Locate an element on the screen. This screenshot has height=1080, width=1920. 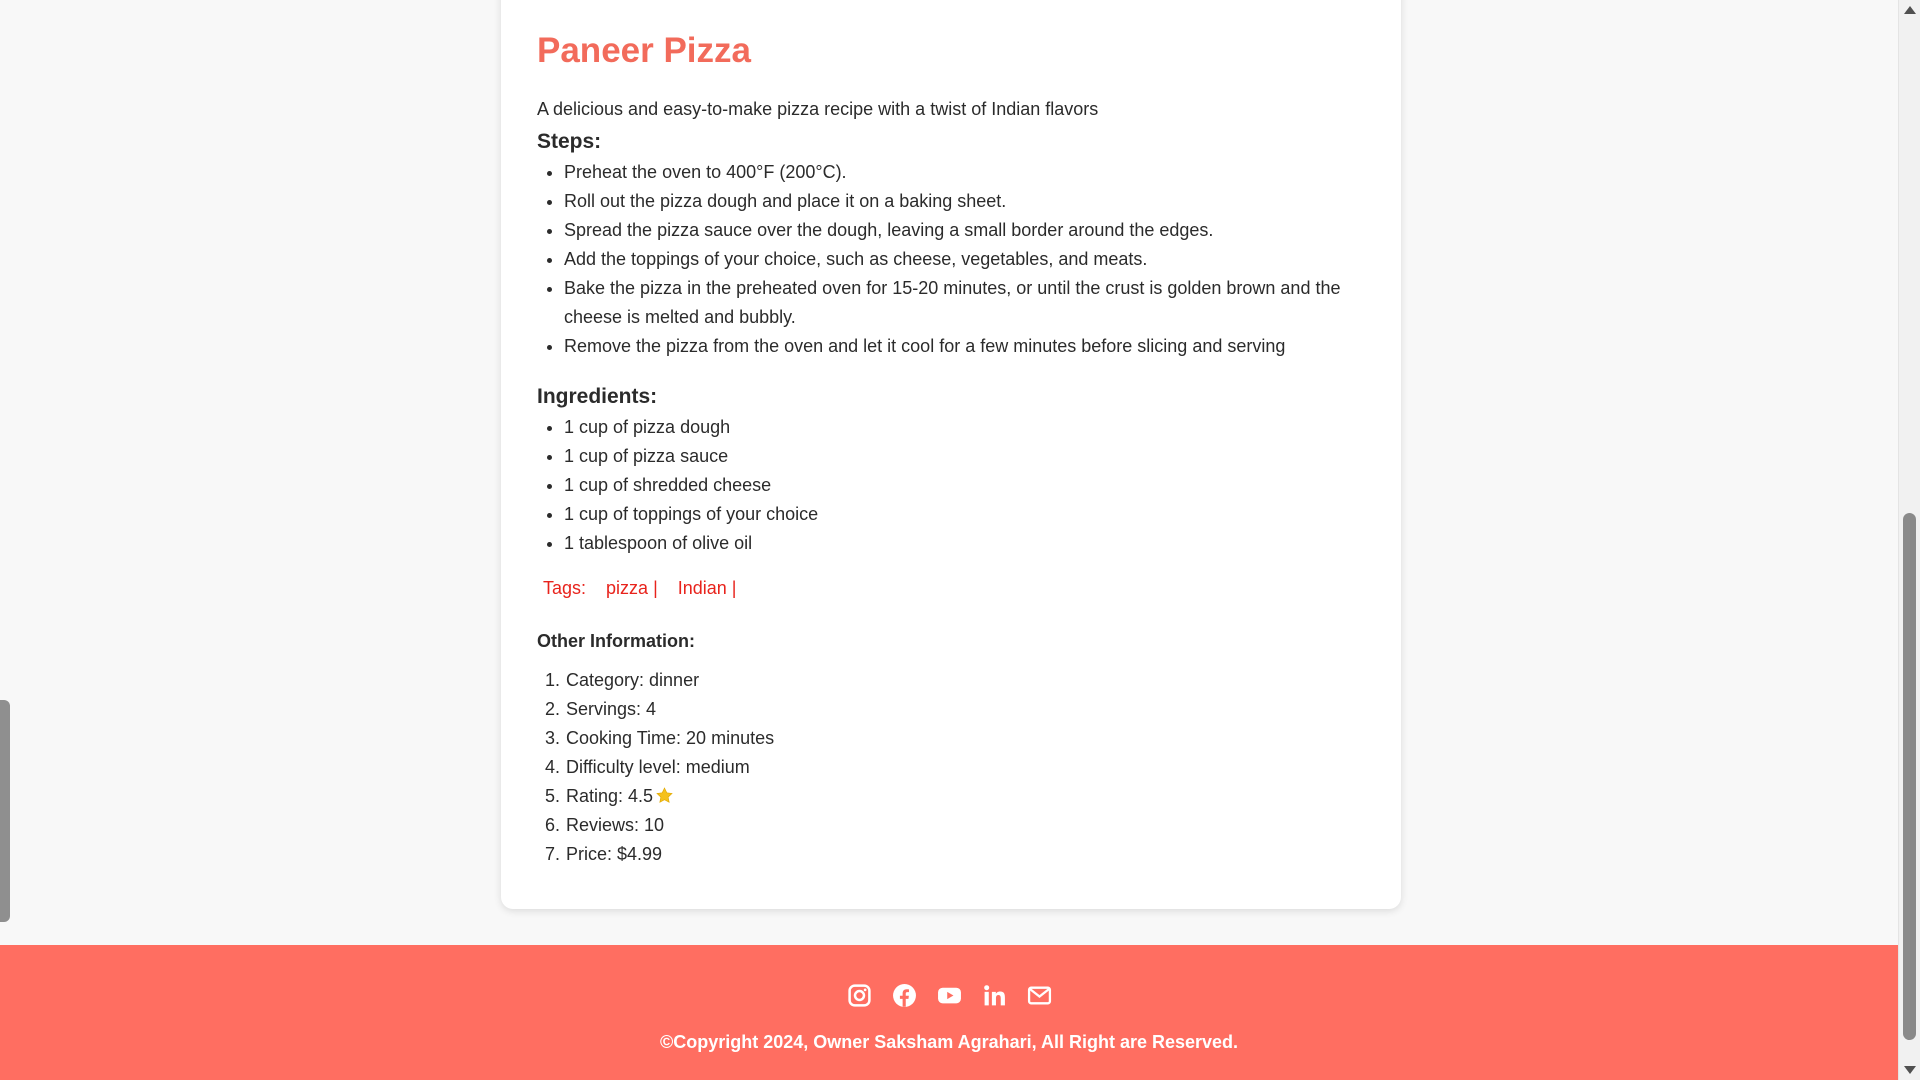
mail-icon is located at coordinates (1039, 995).